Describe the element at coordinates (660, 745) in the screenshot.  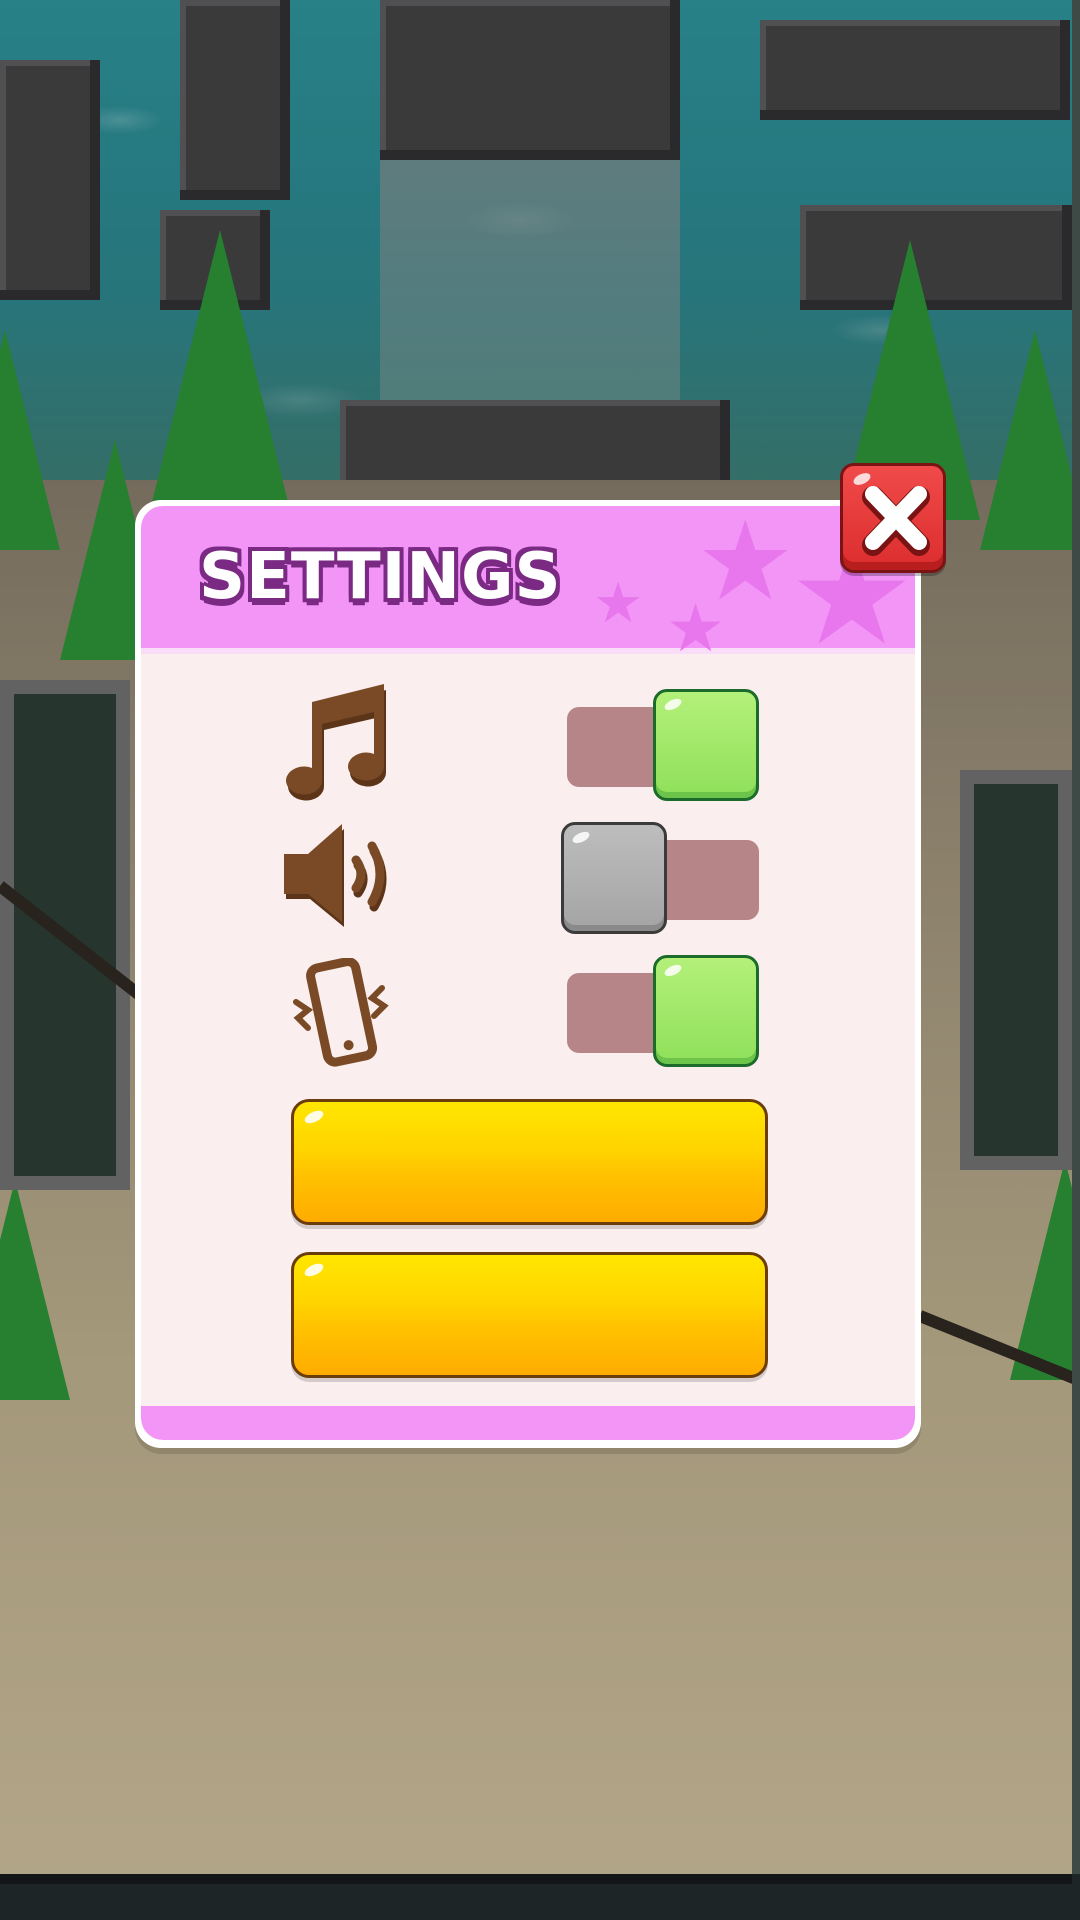
I see `music-toggle` at that location.